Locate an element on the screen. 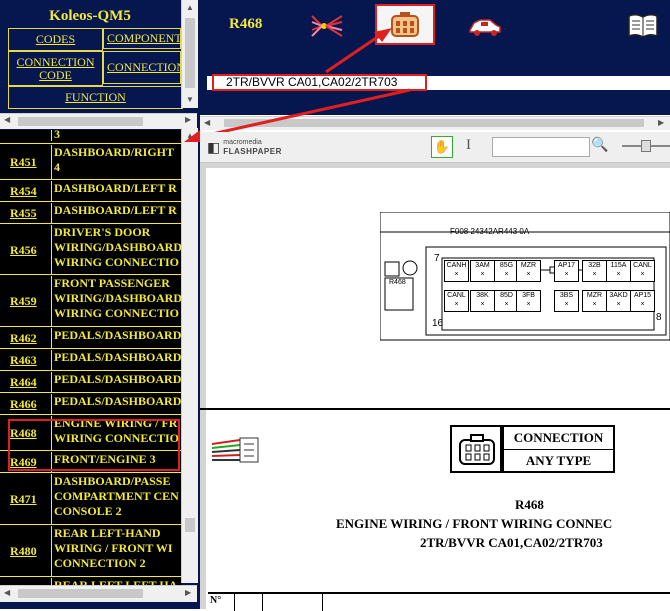 Image resolution: width=670 pixels, height=611 pixels. list-vertical-scrollbar: ▲ is located at coordinates (189, 355).